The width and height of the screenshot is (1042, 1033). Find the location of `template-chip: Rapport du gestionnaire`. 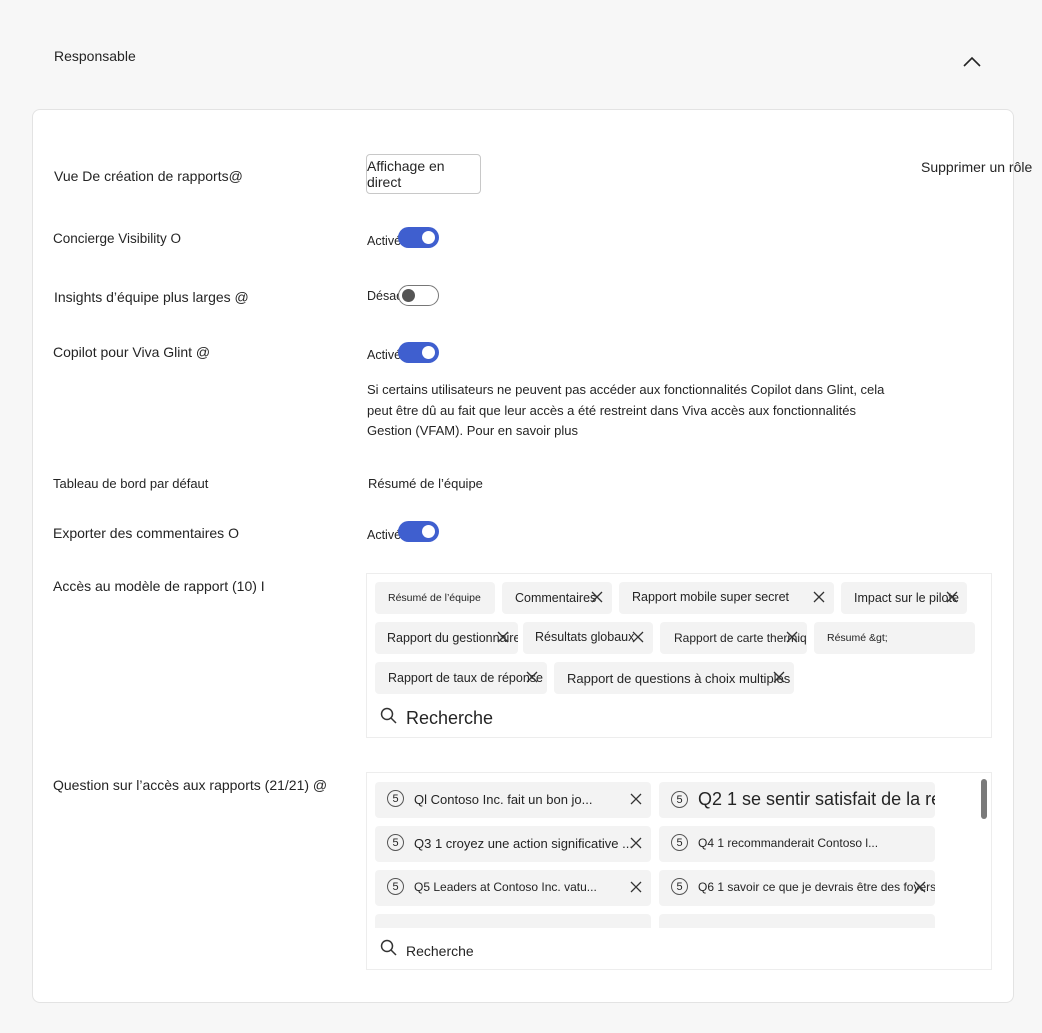

template-chip: Rapport du gestionnaire is located at coordinates (446, 638).